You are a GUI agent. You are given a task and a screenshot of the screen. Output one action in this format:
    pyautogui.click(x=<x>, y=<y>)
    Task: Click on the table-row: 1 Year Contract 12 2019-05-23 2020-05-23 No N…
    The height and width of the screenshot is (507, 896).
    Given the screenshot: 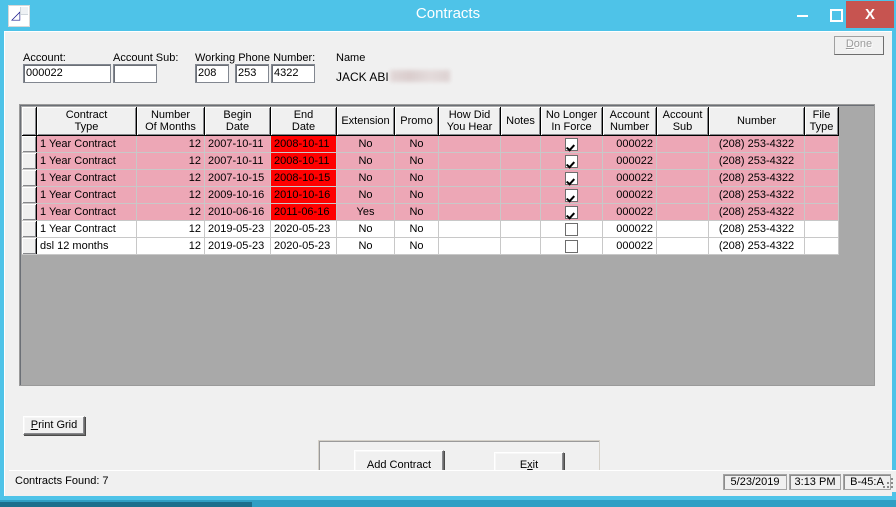 What is the action you would take?
    pyautogui.click(x=430, y=229)
    